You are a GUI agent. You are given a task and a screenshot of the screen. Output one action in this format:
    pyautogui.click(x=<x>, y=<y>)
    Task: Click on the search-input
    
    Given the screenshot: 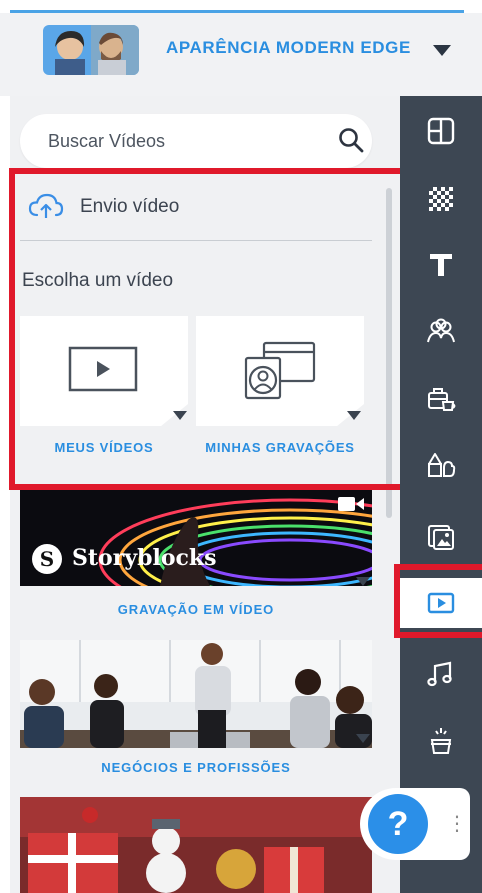 What is the action you would take?
    pyautogui.click(x=178, y=141)
    